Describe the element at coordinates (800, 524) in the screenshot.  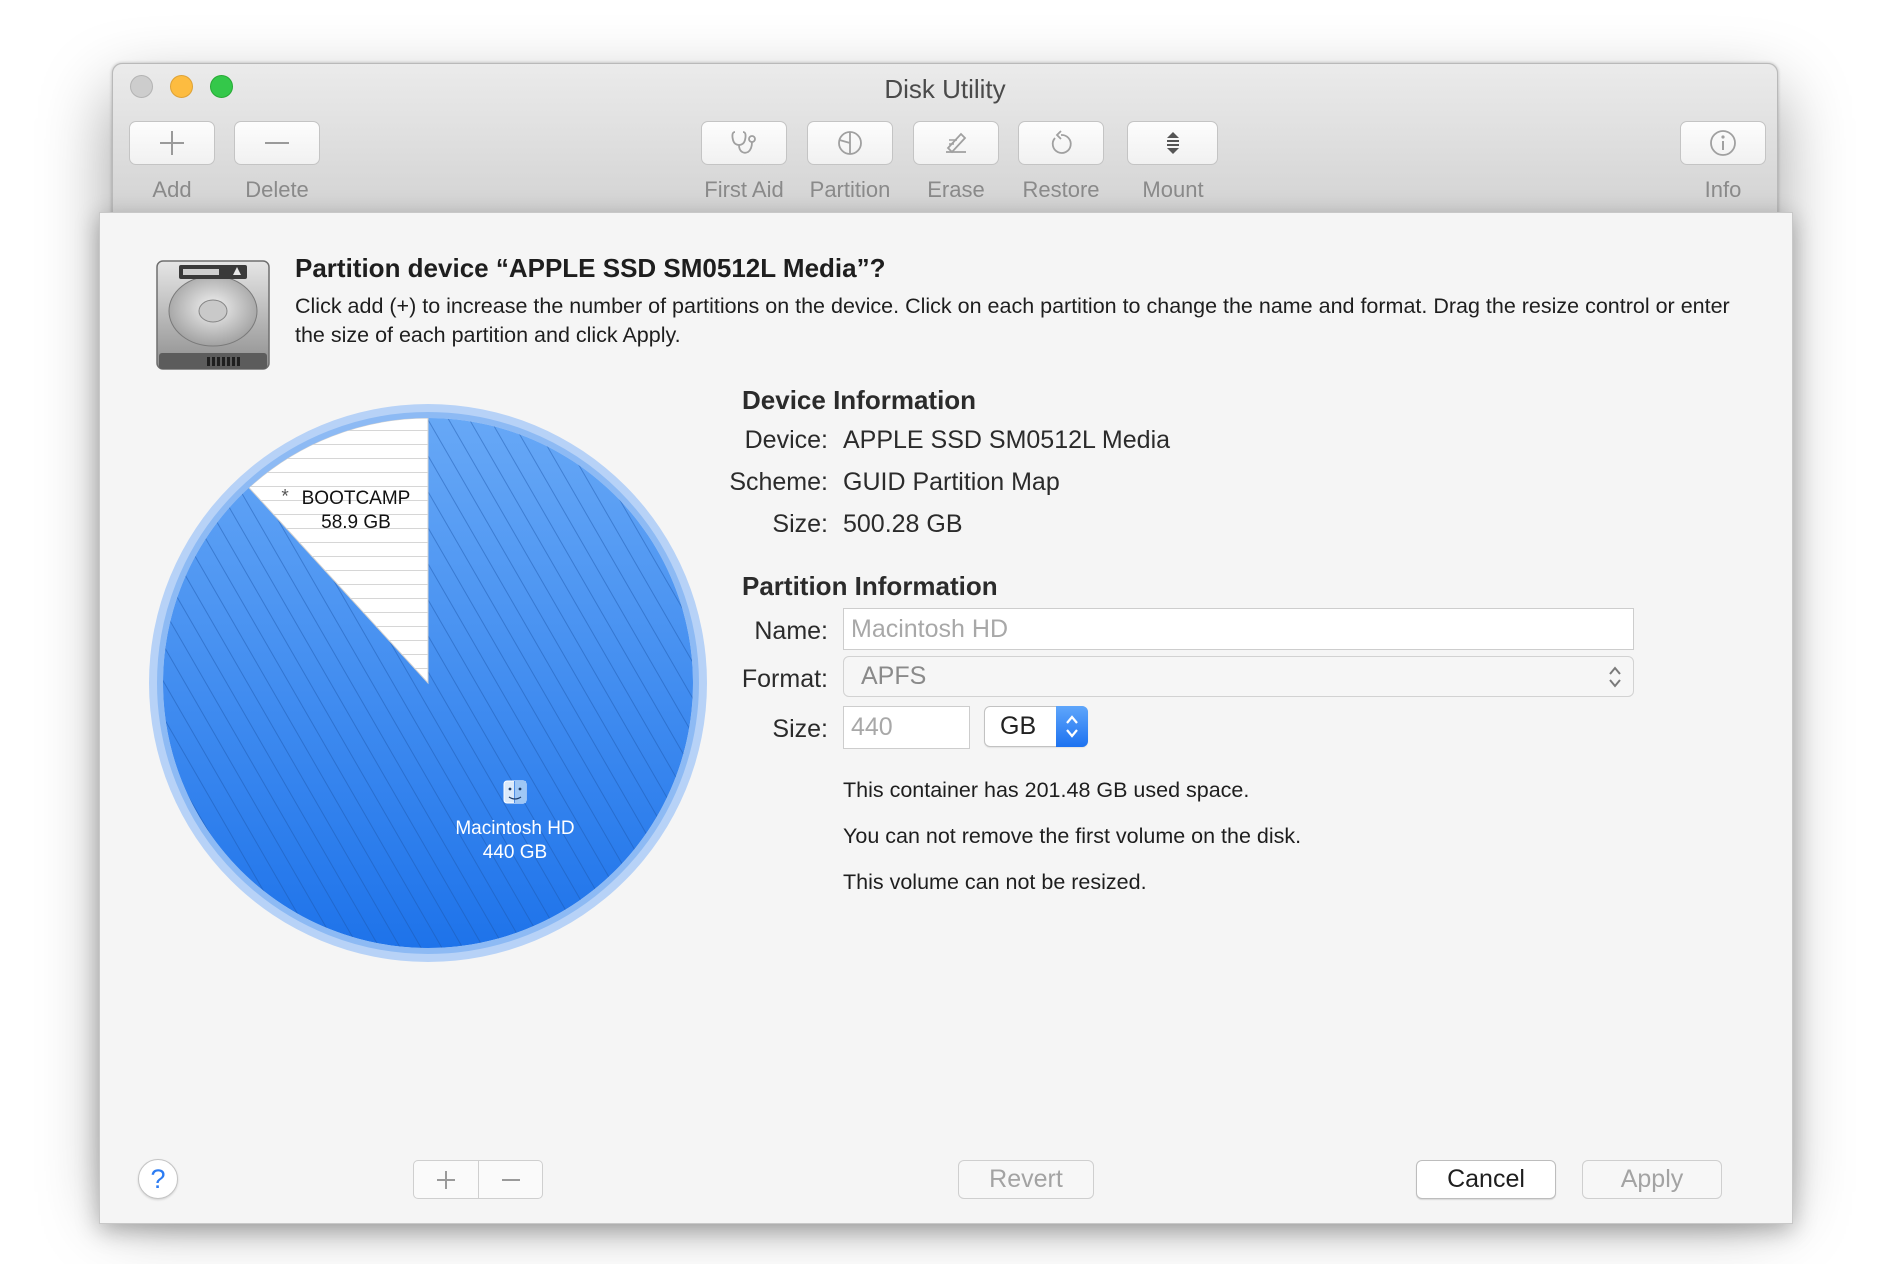
I see `device-size-label: Size:` at that location.